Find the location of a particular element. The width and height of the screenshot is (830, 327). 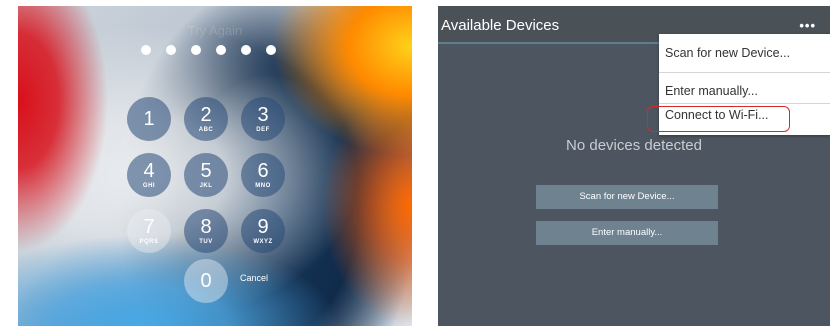

key-letters: PQRS is located at coordinates (149, 242).